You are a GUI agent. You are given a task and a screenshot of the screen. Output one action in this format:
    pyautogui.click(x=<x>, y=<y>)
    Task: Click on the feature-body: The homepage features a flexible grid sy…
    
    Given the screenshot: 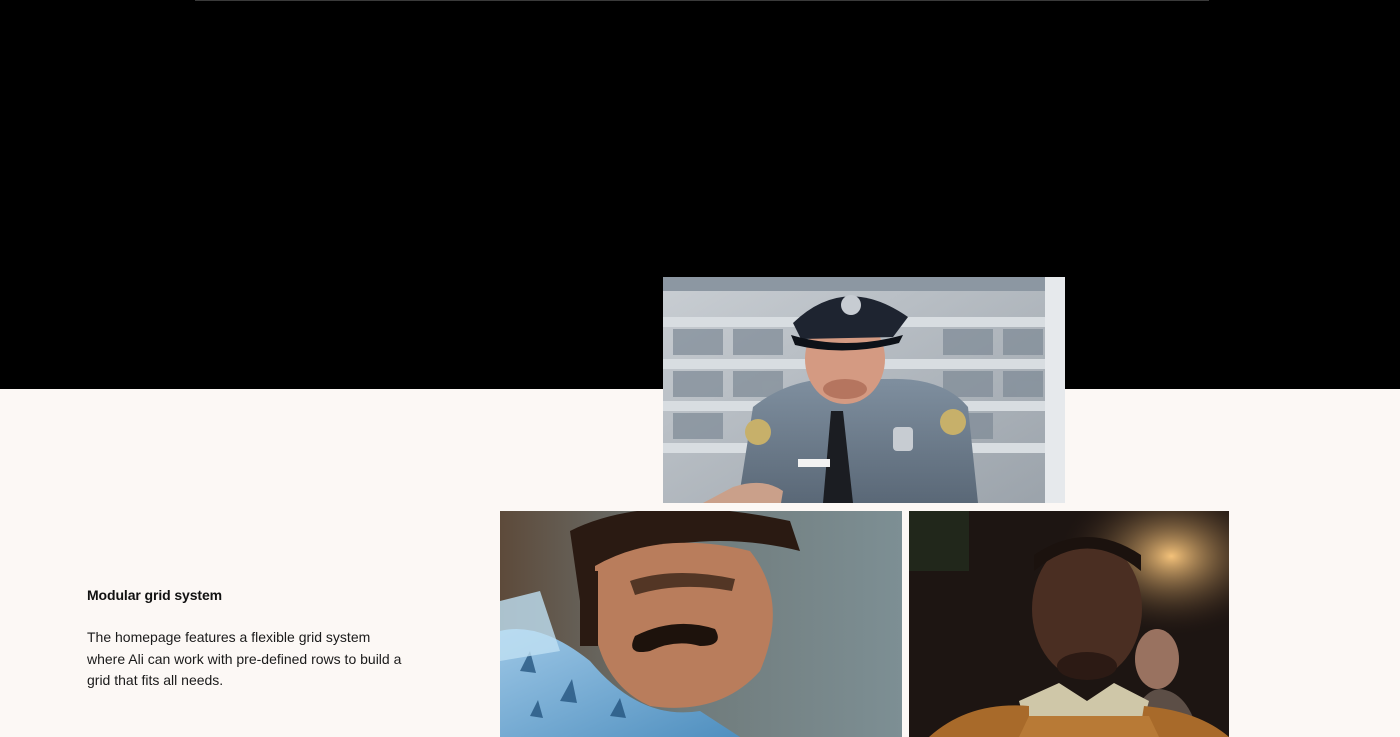 What is the action you would take?
    pyautogui.click(x=244, y=658)
    